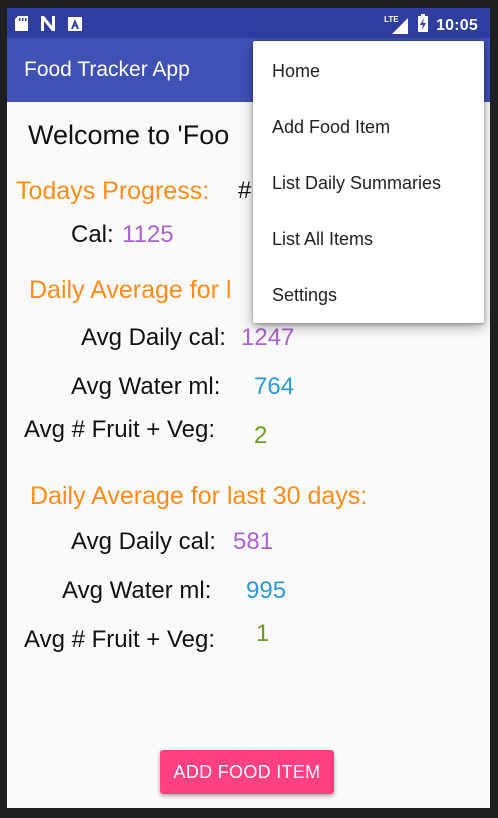 Image resolution: width=498 pixels, height=818 pixels. I want to click on avg7-fruit-value: 2, so click(261, 435).